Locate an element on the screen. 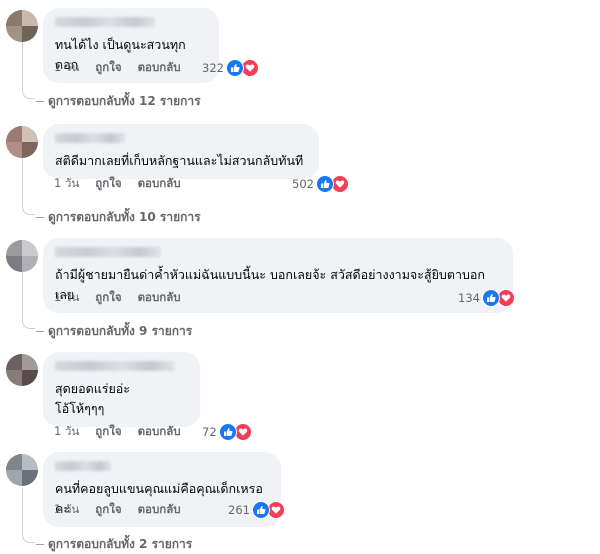 This screenshot has height=554, width=600. view-replies-link: ดูการตอบกลับทั้ง 12 รายการ is located at coordinates (118, 101).